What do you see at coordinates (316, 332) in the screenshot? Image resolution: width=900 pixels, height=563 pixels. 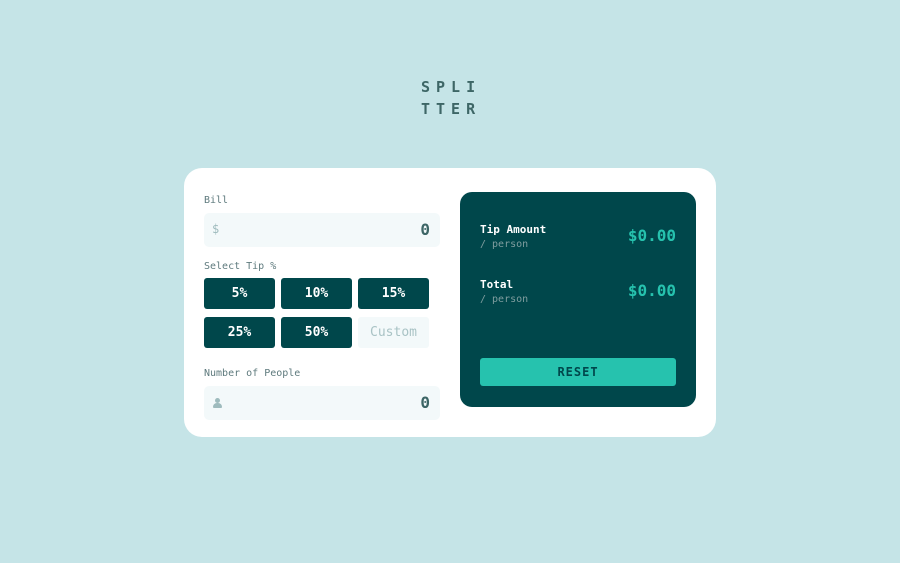 I see `tip-50-button: 50%` at bounding box center [316, 332].